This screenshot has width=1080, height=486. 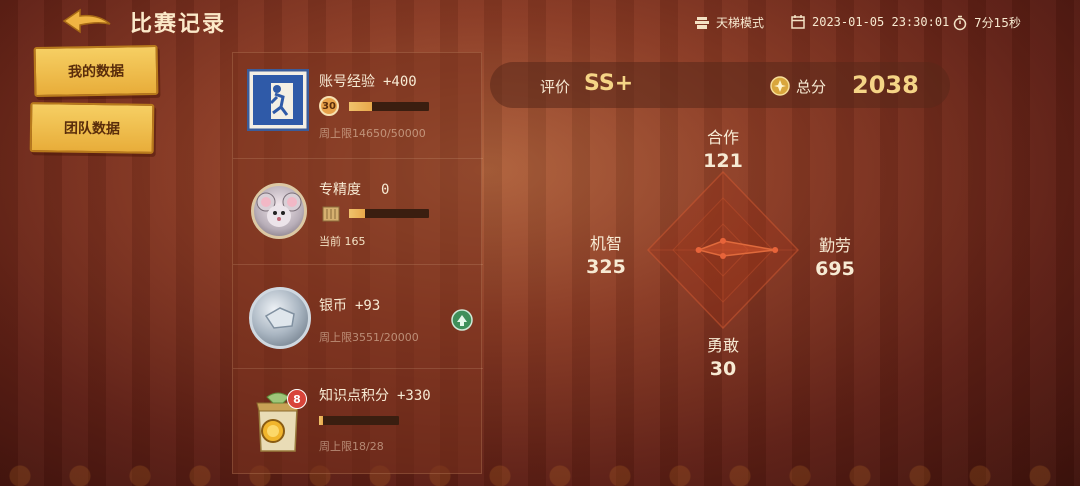 What do you see at coordinates (342, 241) in the screenshot?
I see `mastery-current: 当前 165` at bounding box center [342, 241].